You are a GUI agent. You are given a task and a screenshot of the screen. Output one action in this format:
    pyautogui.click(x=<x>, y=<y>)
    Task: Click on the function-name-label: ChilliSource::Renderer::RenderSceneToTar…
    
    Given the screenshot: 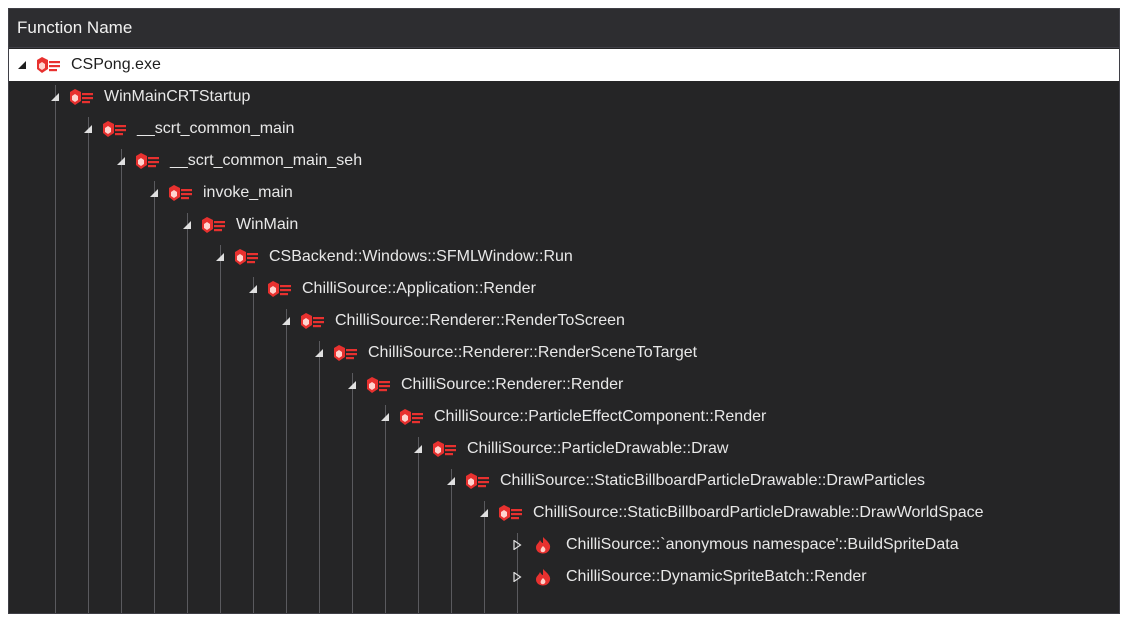 What is the action you would take?
    pyautogui.click(x=533, y=352)
    